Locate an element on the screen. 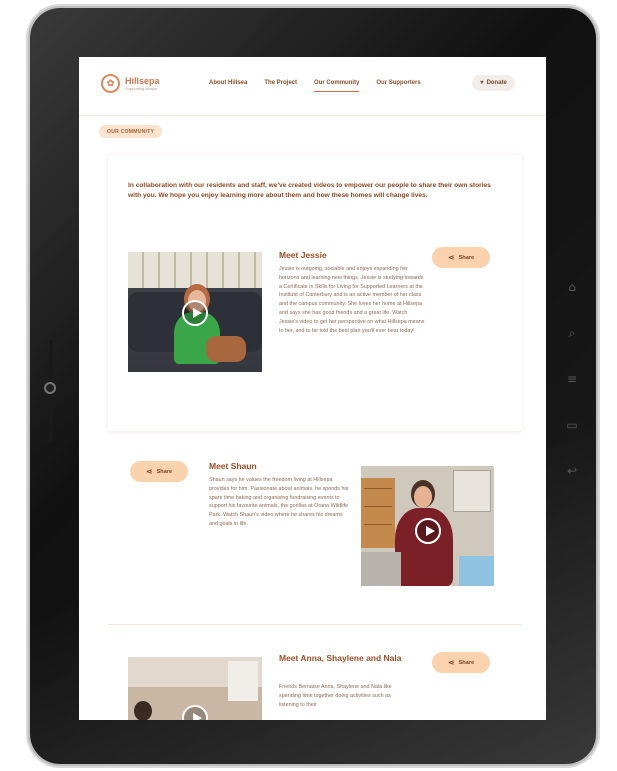 Image resolution: width=617 pixels, height=771 pixels. share-button-jessie: ⋖ Share is located at coordinates (461, 257).